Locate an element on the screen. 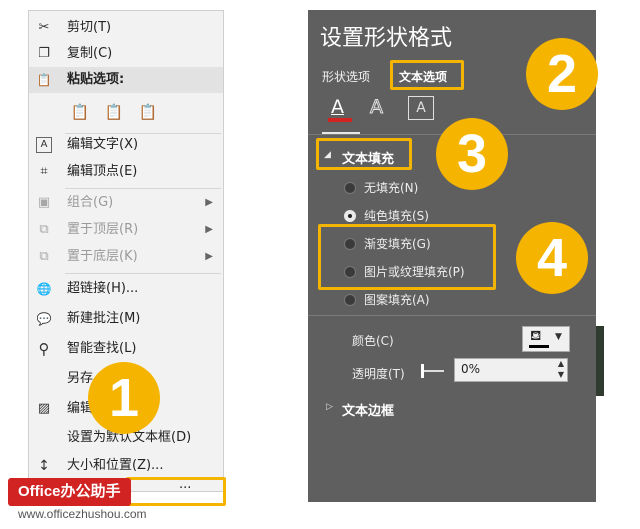 This screenshot has width=640, height=529. chevron-down-icon: ▼ is located at coordinates (558, 337).